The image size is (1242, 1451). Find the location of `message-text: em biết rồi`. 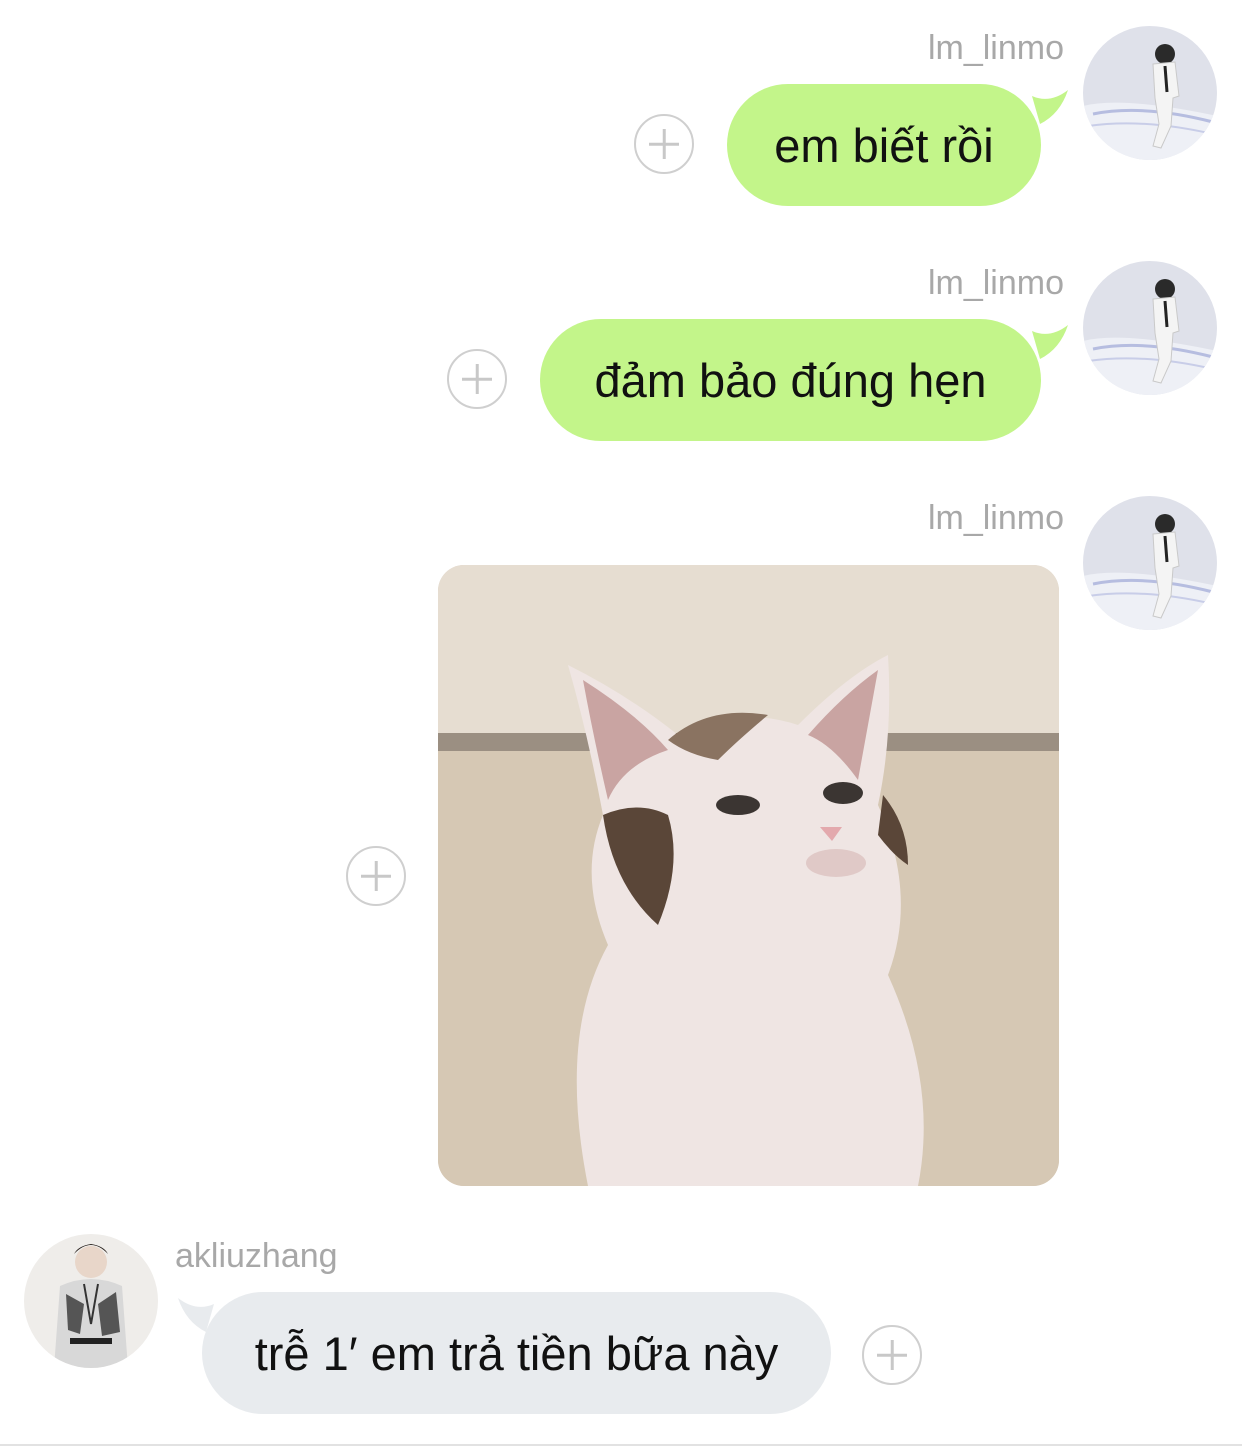

message-text: em biết rồi is located at coordinates (884, 145).